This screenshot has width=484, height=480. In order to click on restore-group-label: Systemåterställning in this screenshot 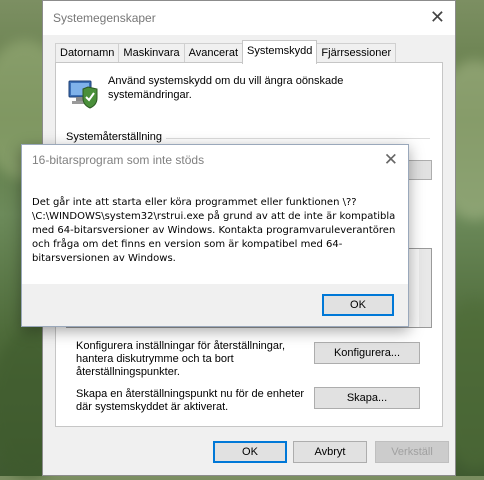, I will do `click(116, 137)`.